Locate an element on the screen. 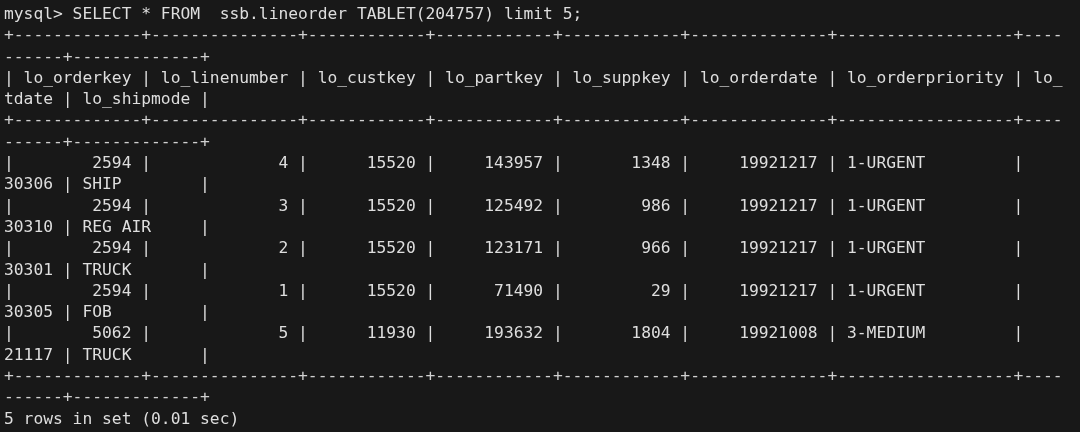  table-row: 30306 | SHIP | is located at coordinates (107, 184).